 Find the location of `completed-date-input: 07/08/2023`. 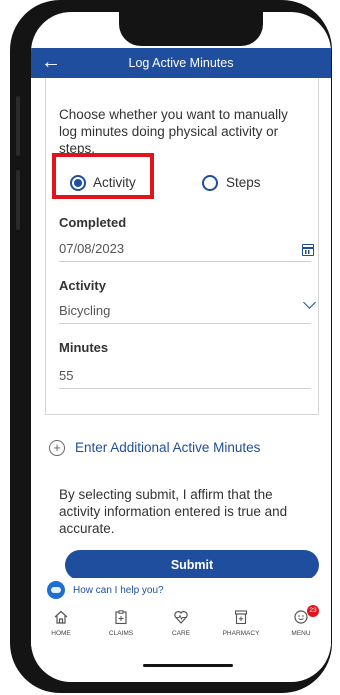

completed-date-input: 07/08/2023 is located at coordinates (91, 248).